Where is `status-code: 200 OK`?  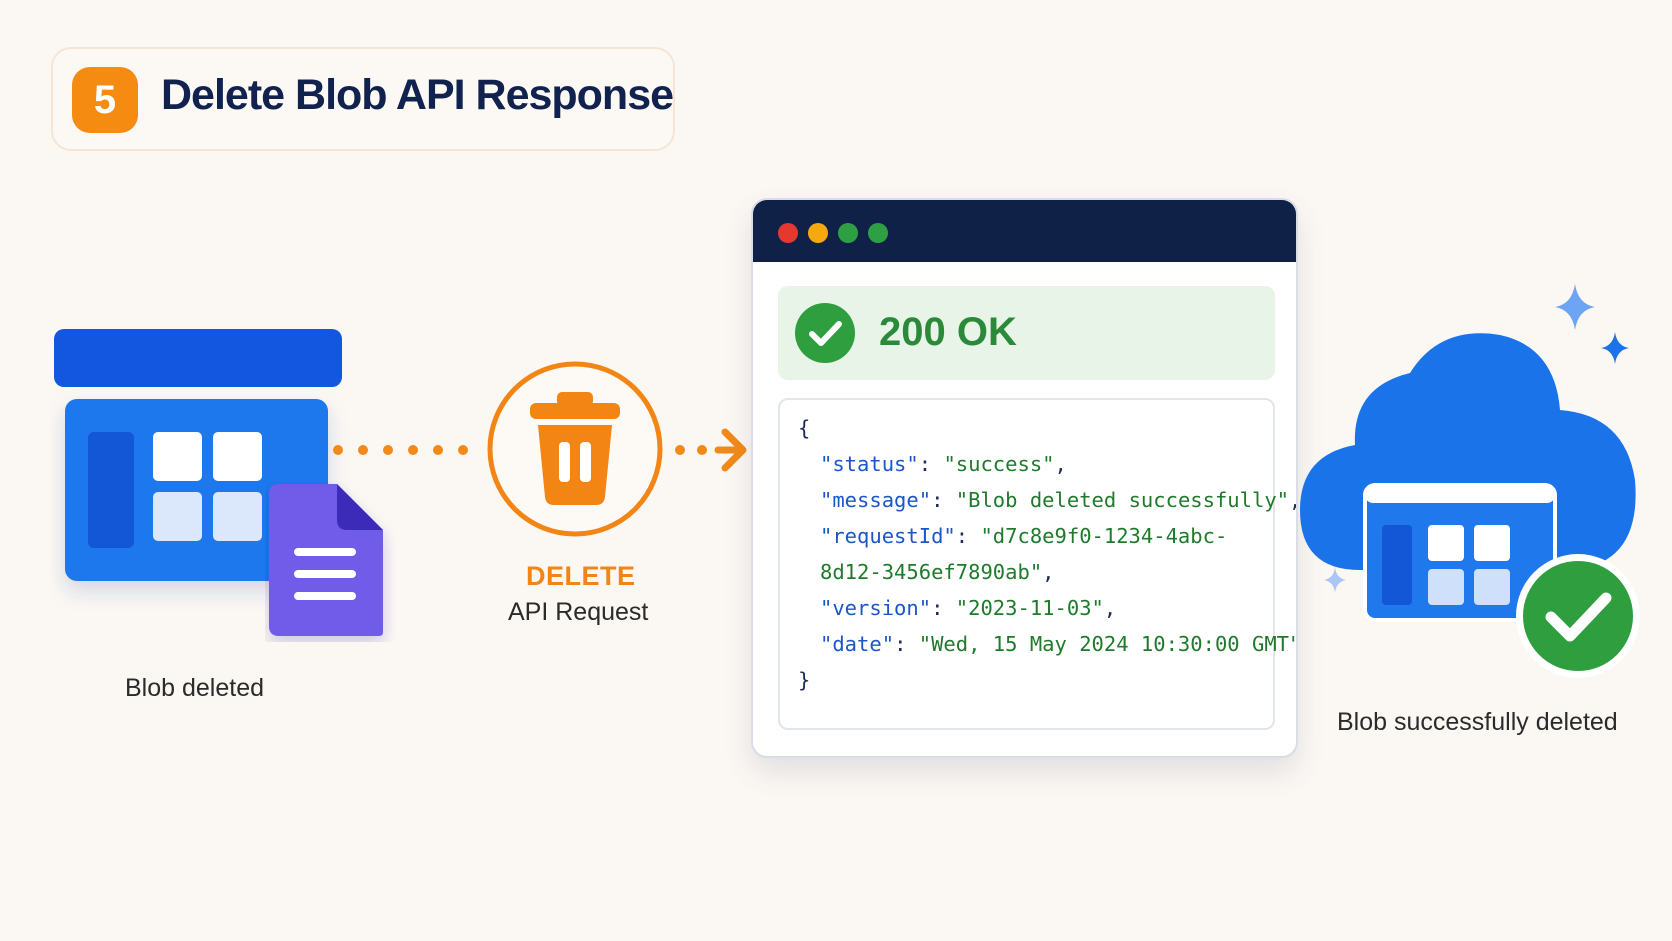 status-code: 200 OK is located at coordinates (948, 332).